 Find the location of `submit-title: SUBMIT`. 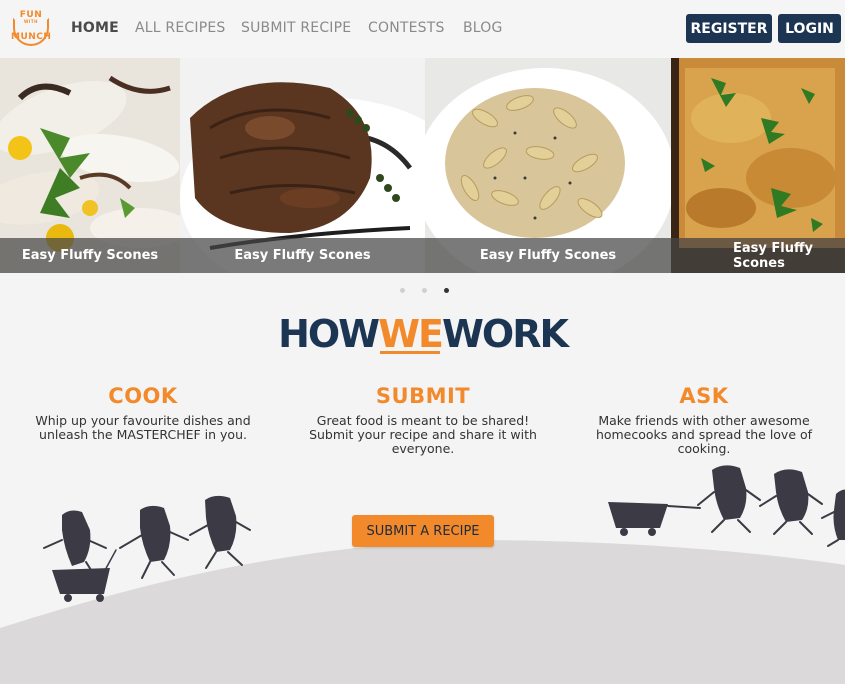

submit-title: SUBMIT is located at coordinates (423, 396).